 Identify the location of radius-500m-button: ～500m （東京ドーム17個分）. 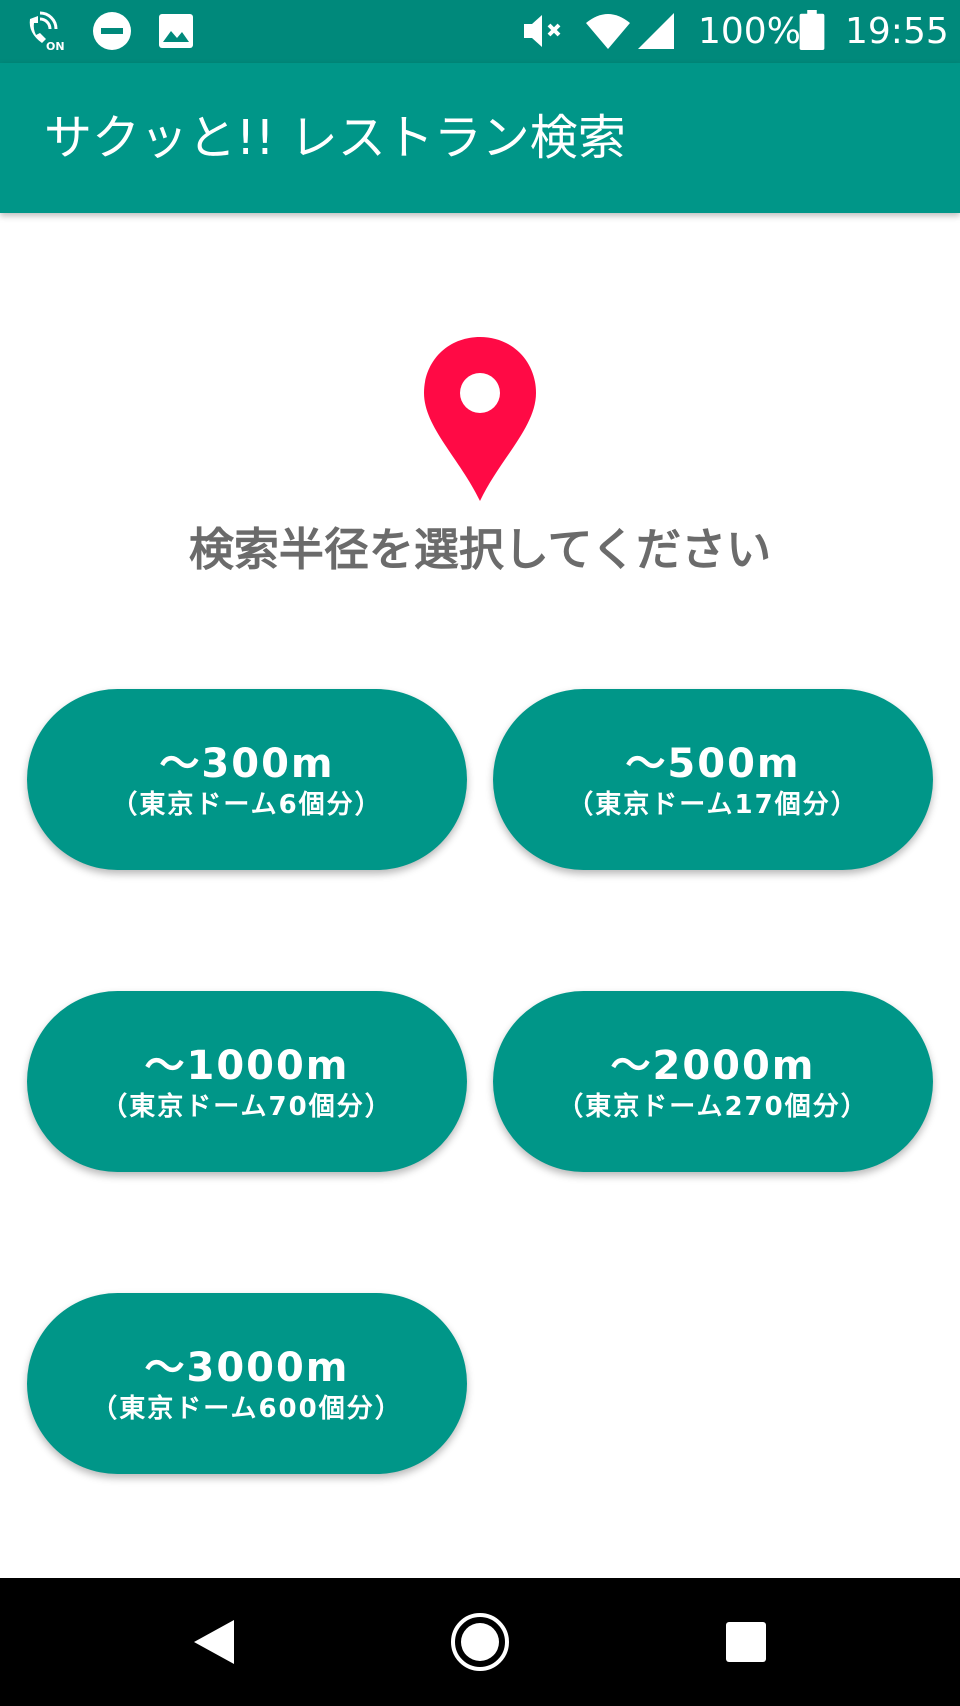
(713, 779).